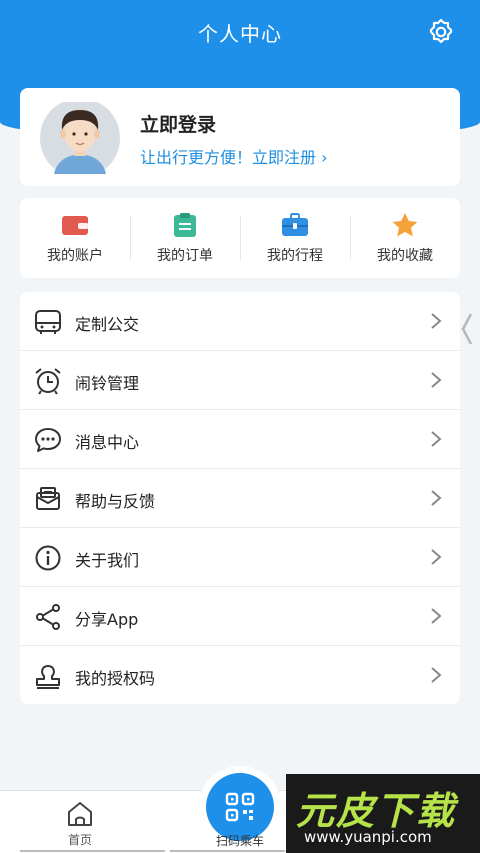  I want to click on login-title: 立即登录, so click(178, 123).